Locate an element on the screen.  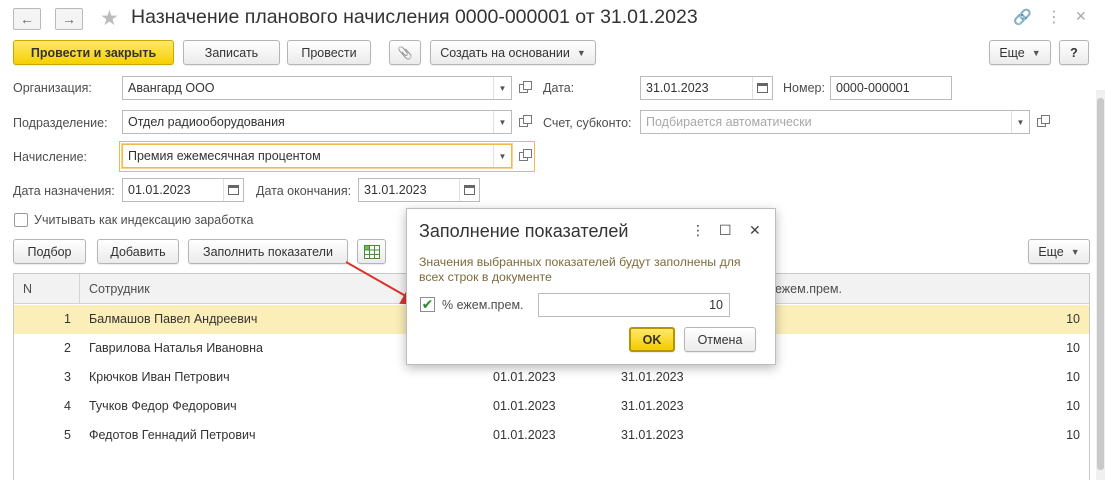
table-more-button: Еще ▼ is located at coordinates (1059, 251).